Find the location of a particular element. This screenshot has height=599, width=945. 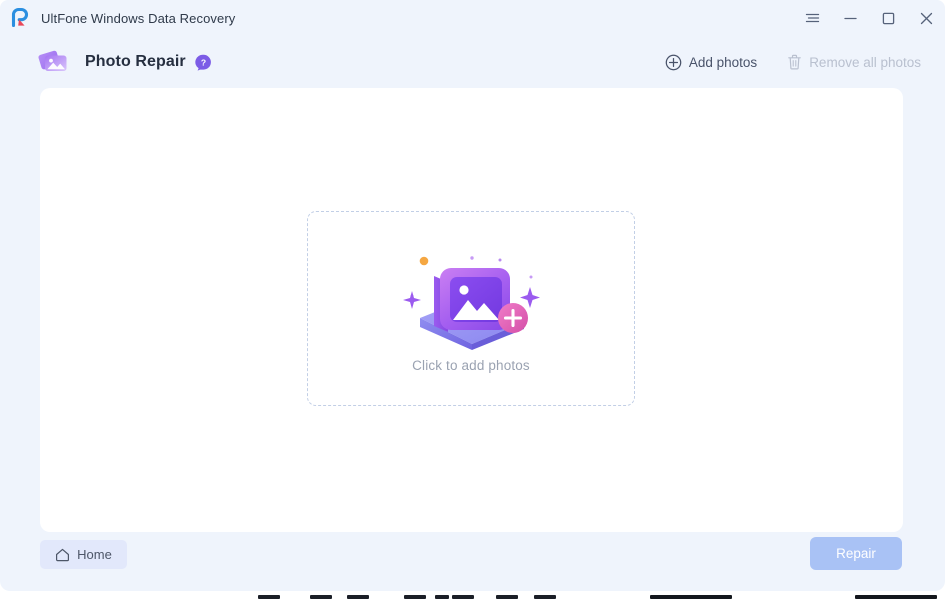

home-icon is located at coordinates (62, 555).